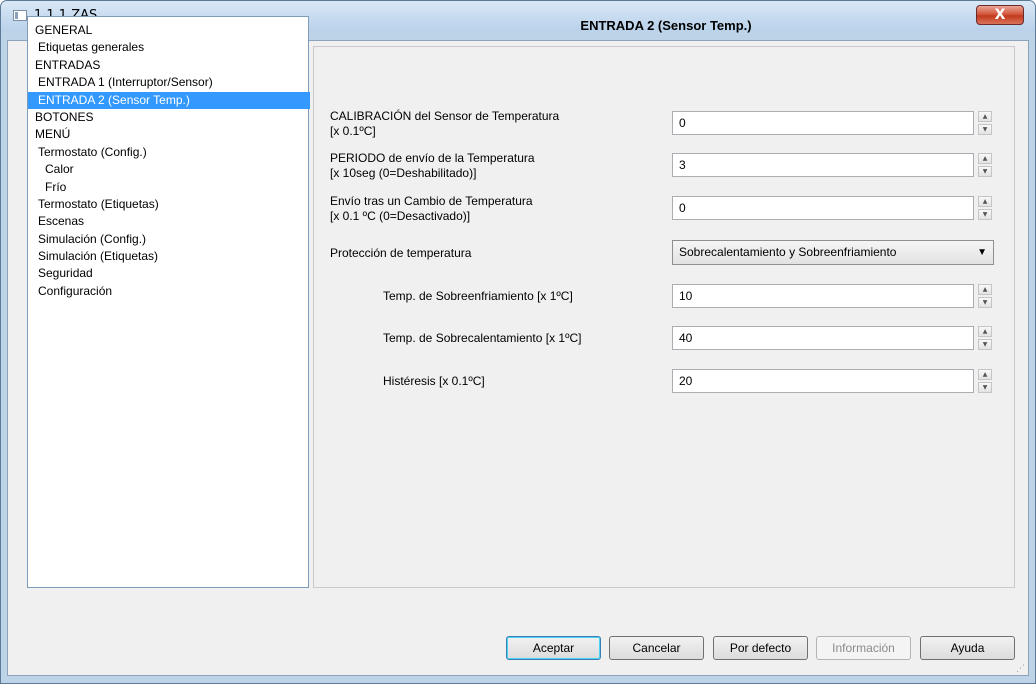  I want to click on tree-item: Configuración, so click(168, 291).